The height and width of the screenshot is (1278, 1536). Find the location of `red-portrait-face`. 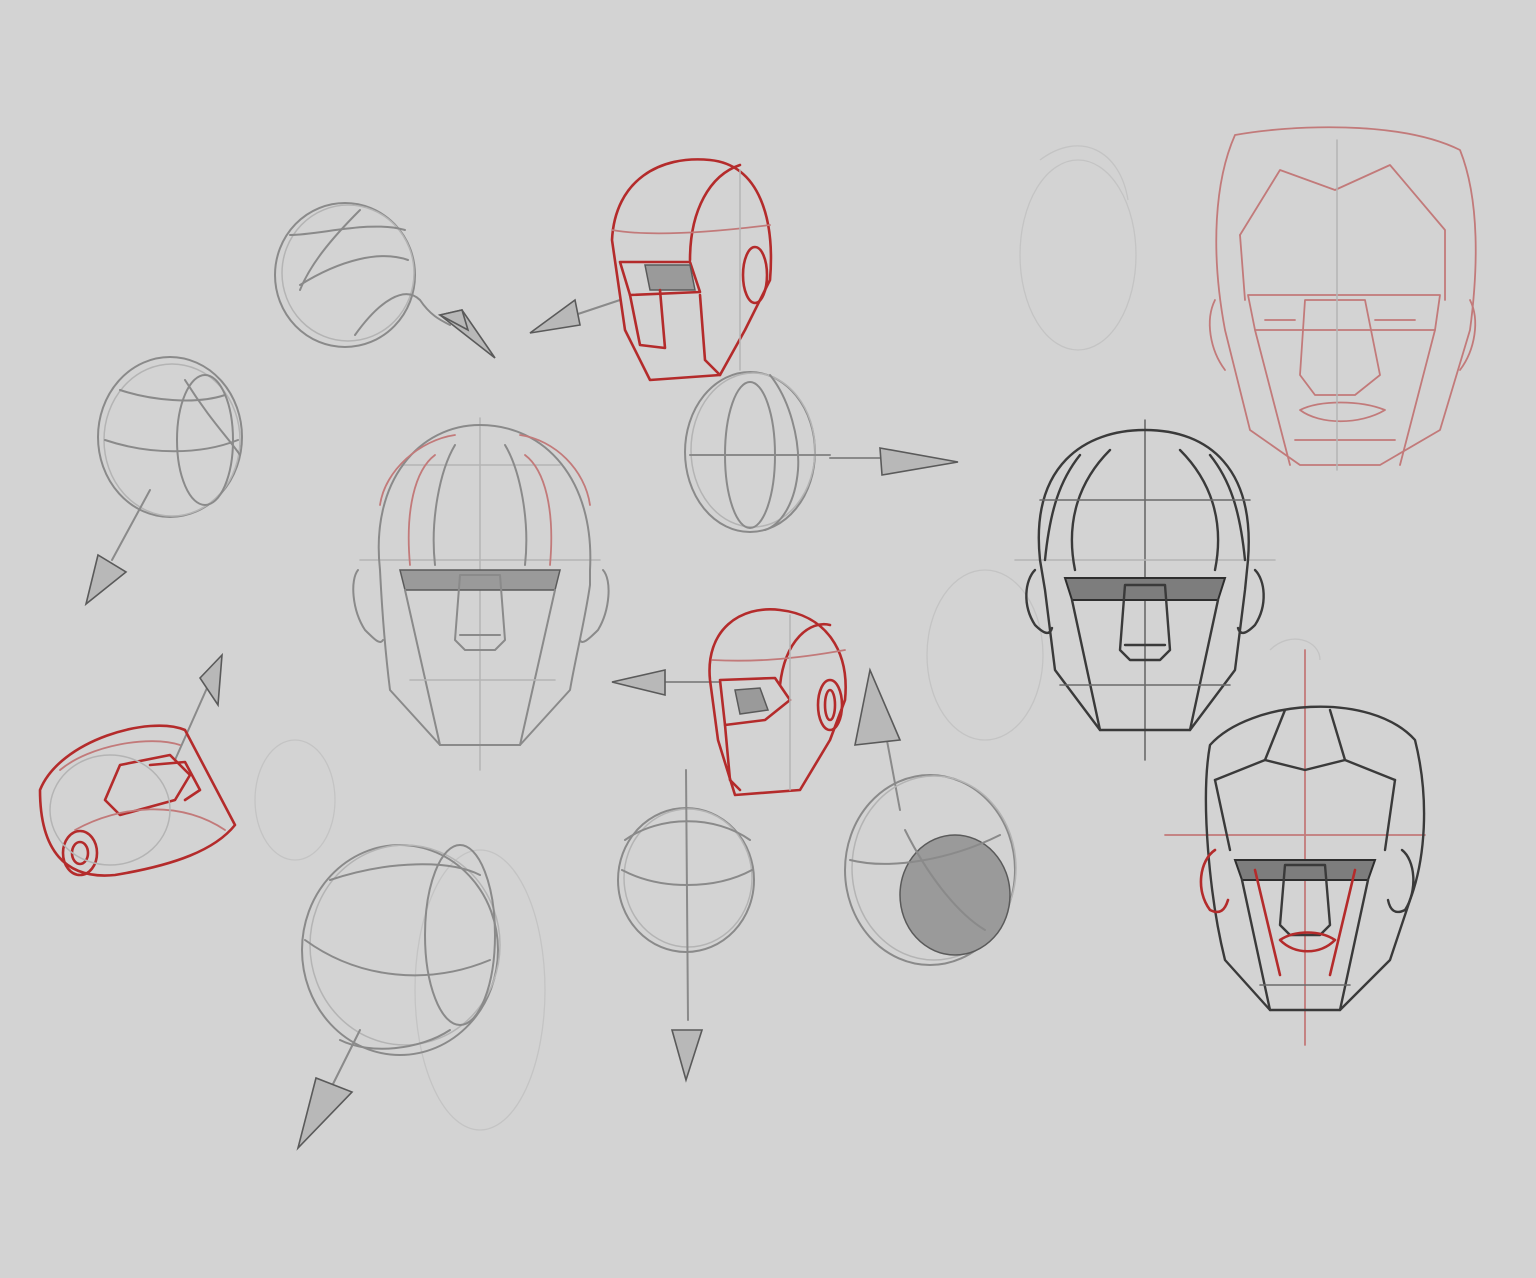

red-portrait-face is located at coordinates (1342, 298).